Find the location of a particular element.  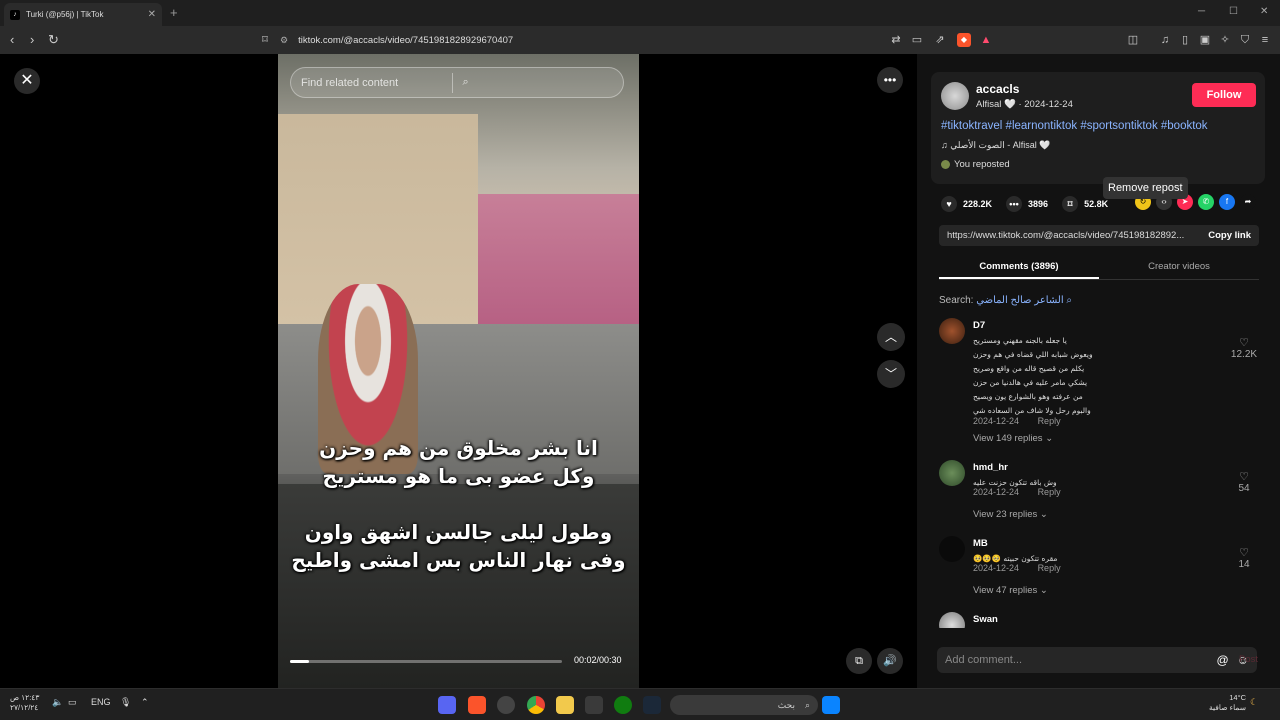

sound-link: ♫ الصوت الأصلي - Alfisal 🤍 is located at coordinates (995, 145).